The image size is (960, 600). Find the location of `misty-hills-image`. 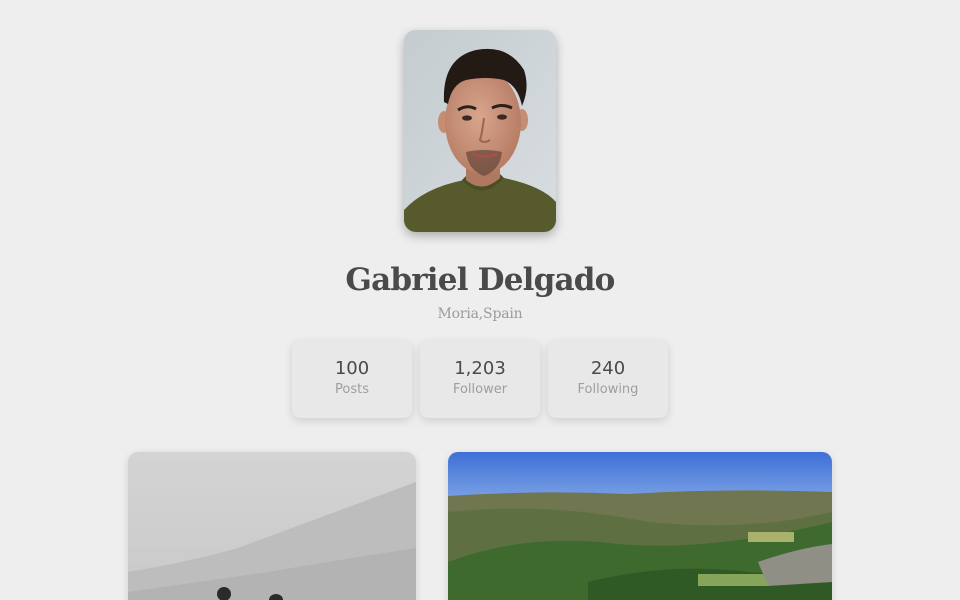

misty-hills-image is located at coordinates (272, 526).